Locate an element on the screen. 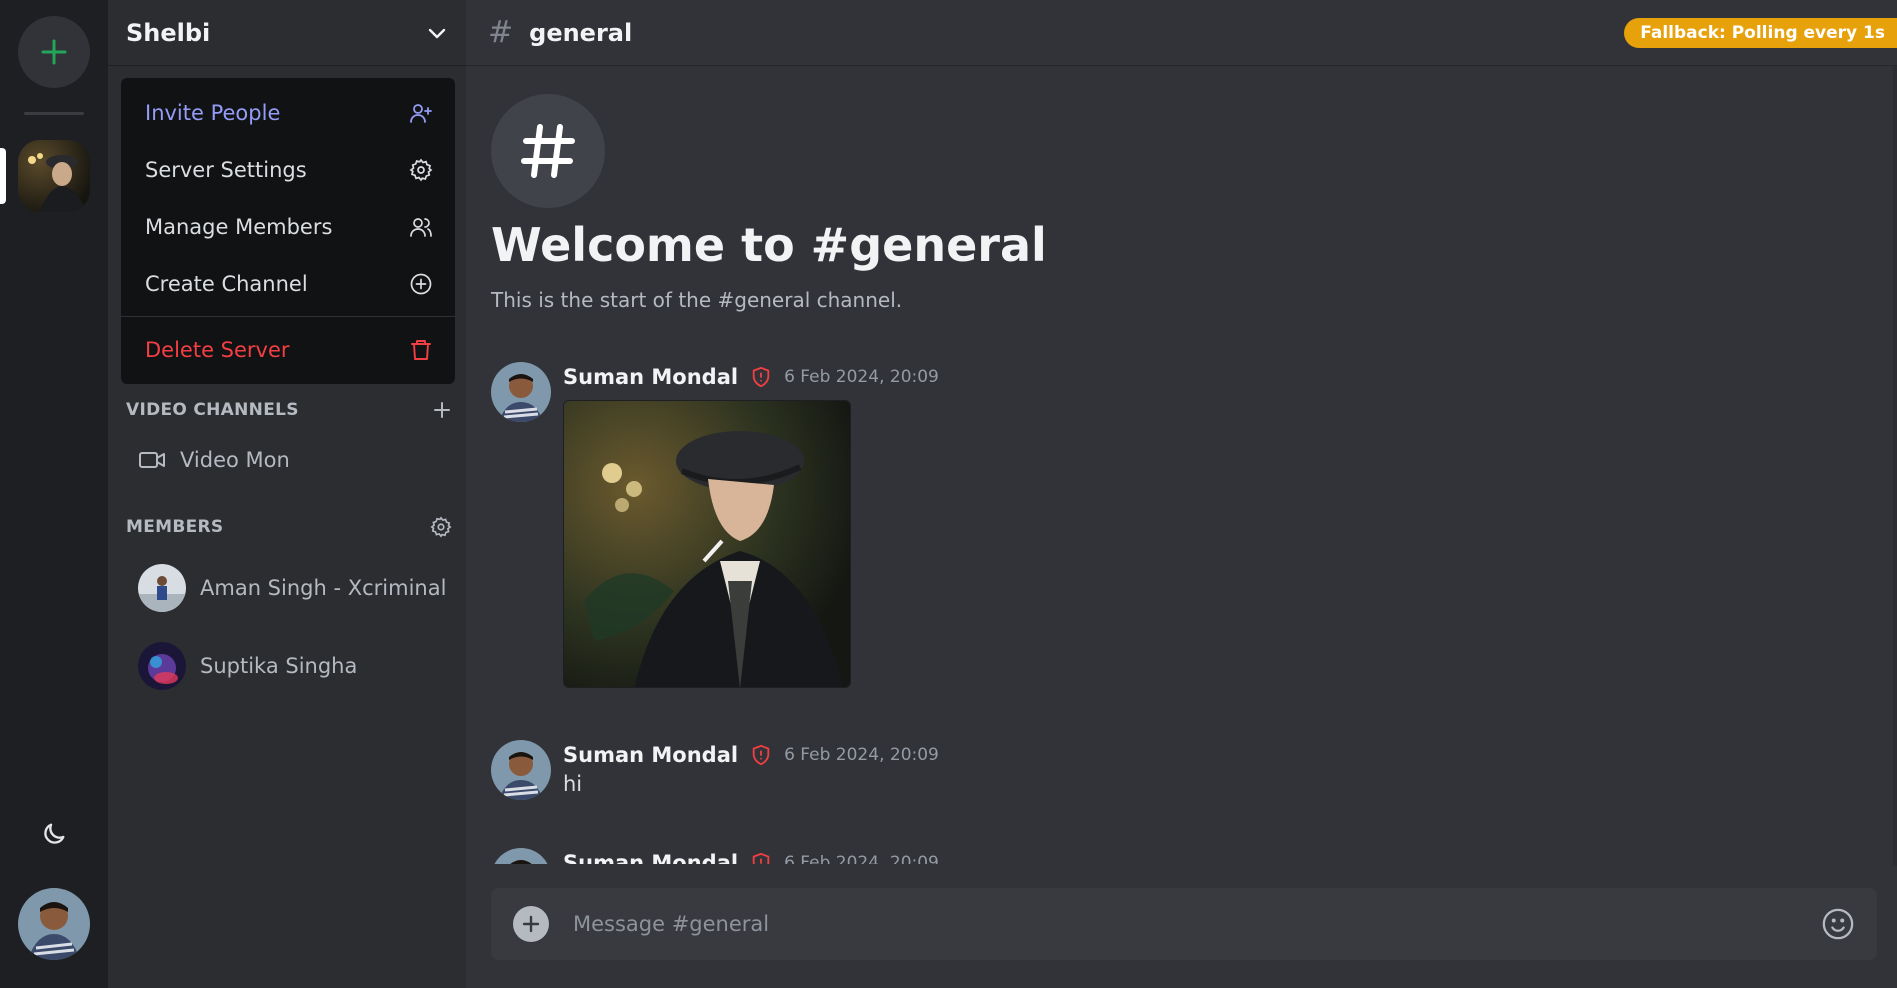 The height and width of the screenshot is (988, 1897). status-badge: Fallback: Polling every 1s is located at coordinates (1760, 33).